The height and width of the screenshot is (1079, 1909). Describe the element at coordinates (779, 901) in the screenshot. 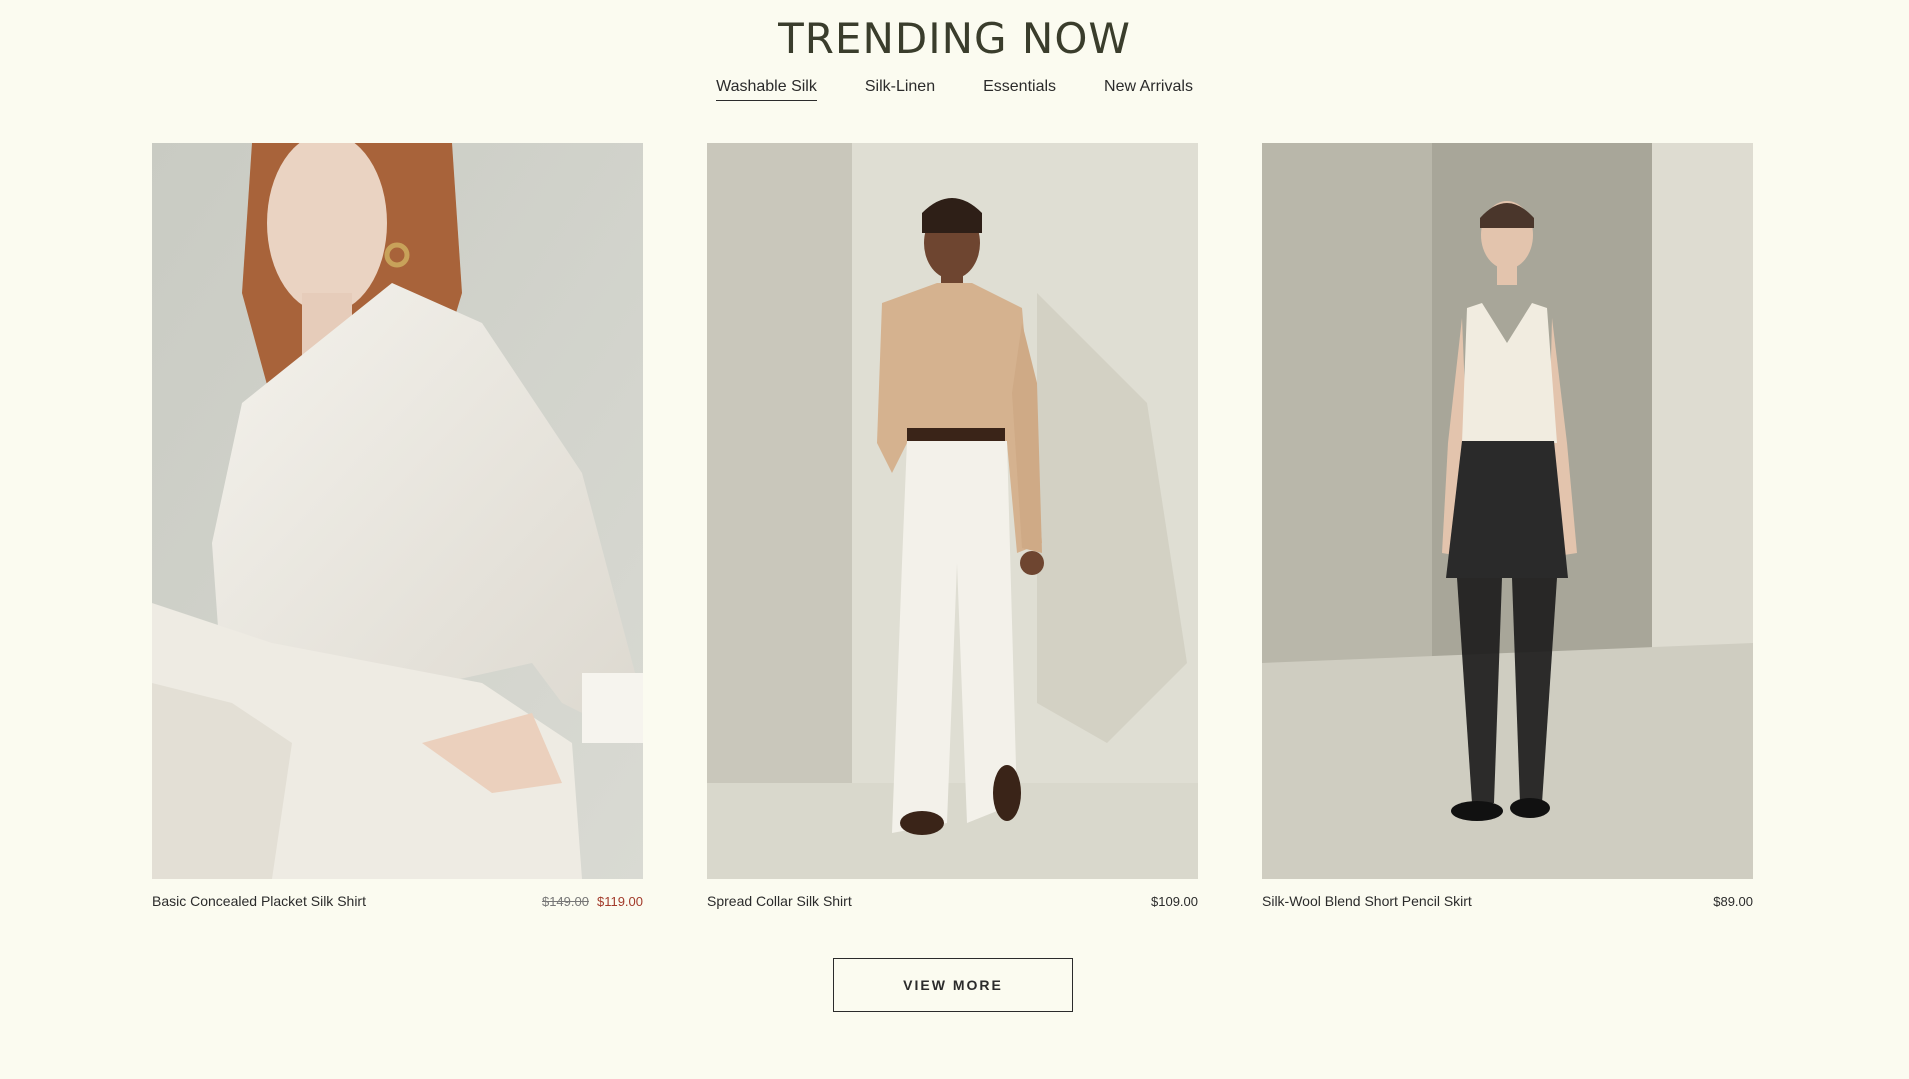

I see `product-name: Spread Collar Silk Shirt` at that location.